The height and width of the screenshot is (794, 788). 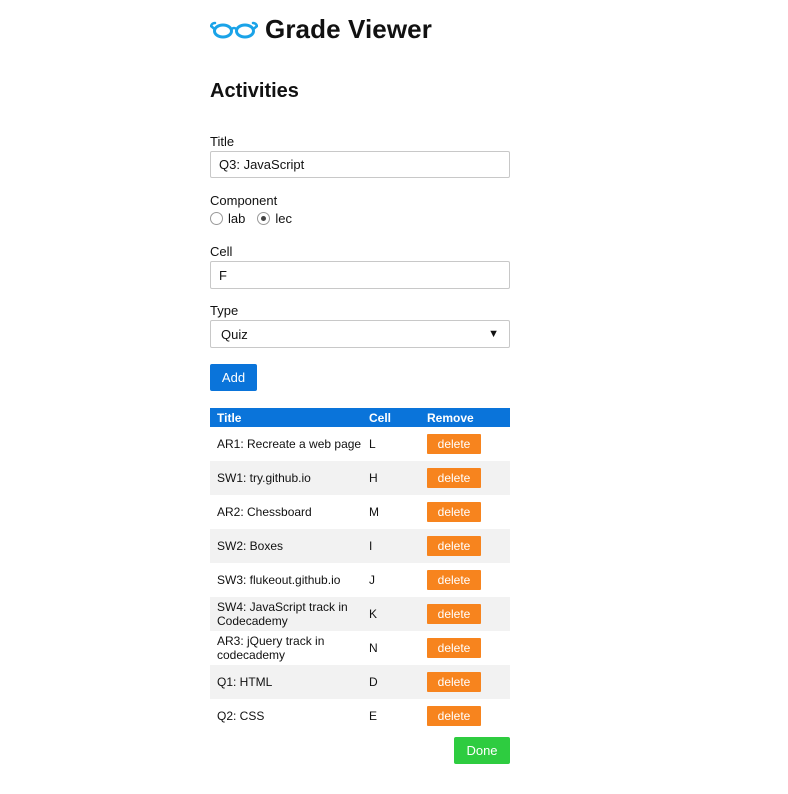 What do you see at coordinates (373, 716) in the screenshot?
I see `row-cell: E` at bounding box center [373, 716].